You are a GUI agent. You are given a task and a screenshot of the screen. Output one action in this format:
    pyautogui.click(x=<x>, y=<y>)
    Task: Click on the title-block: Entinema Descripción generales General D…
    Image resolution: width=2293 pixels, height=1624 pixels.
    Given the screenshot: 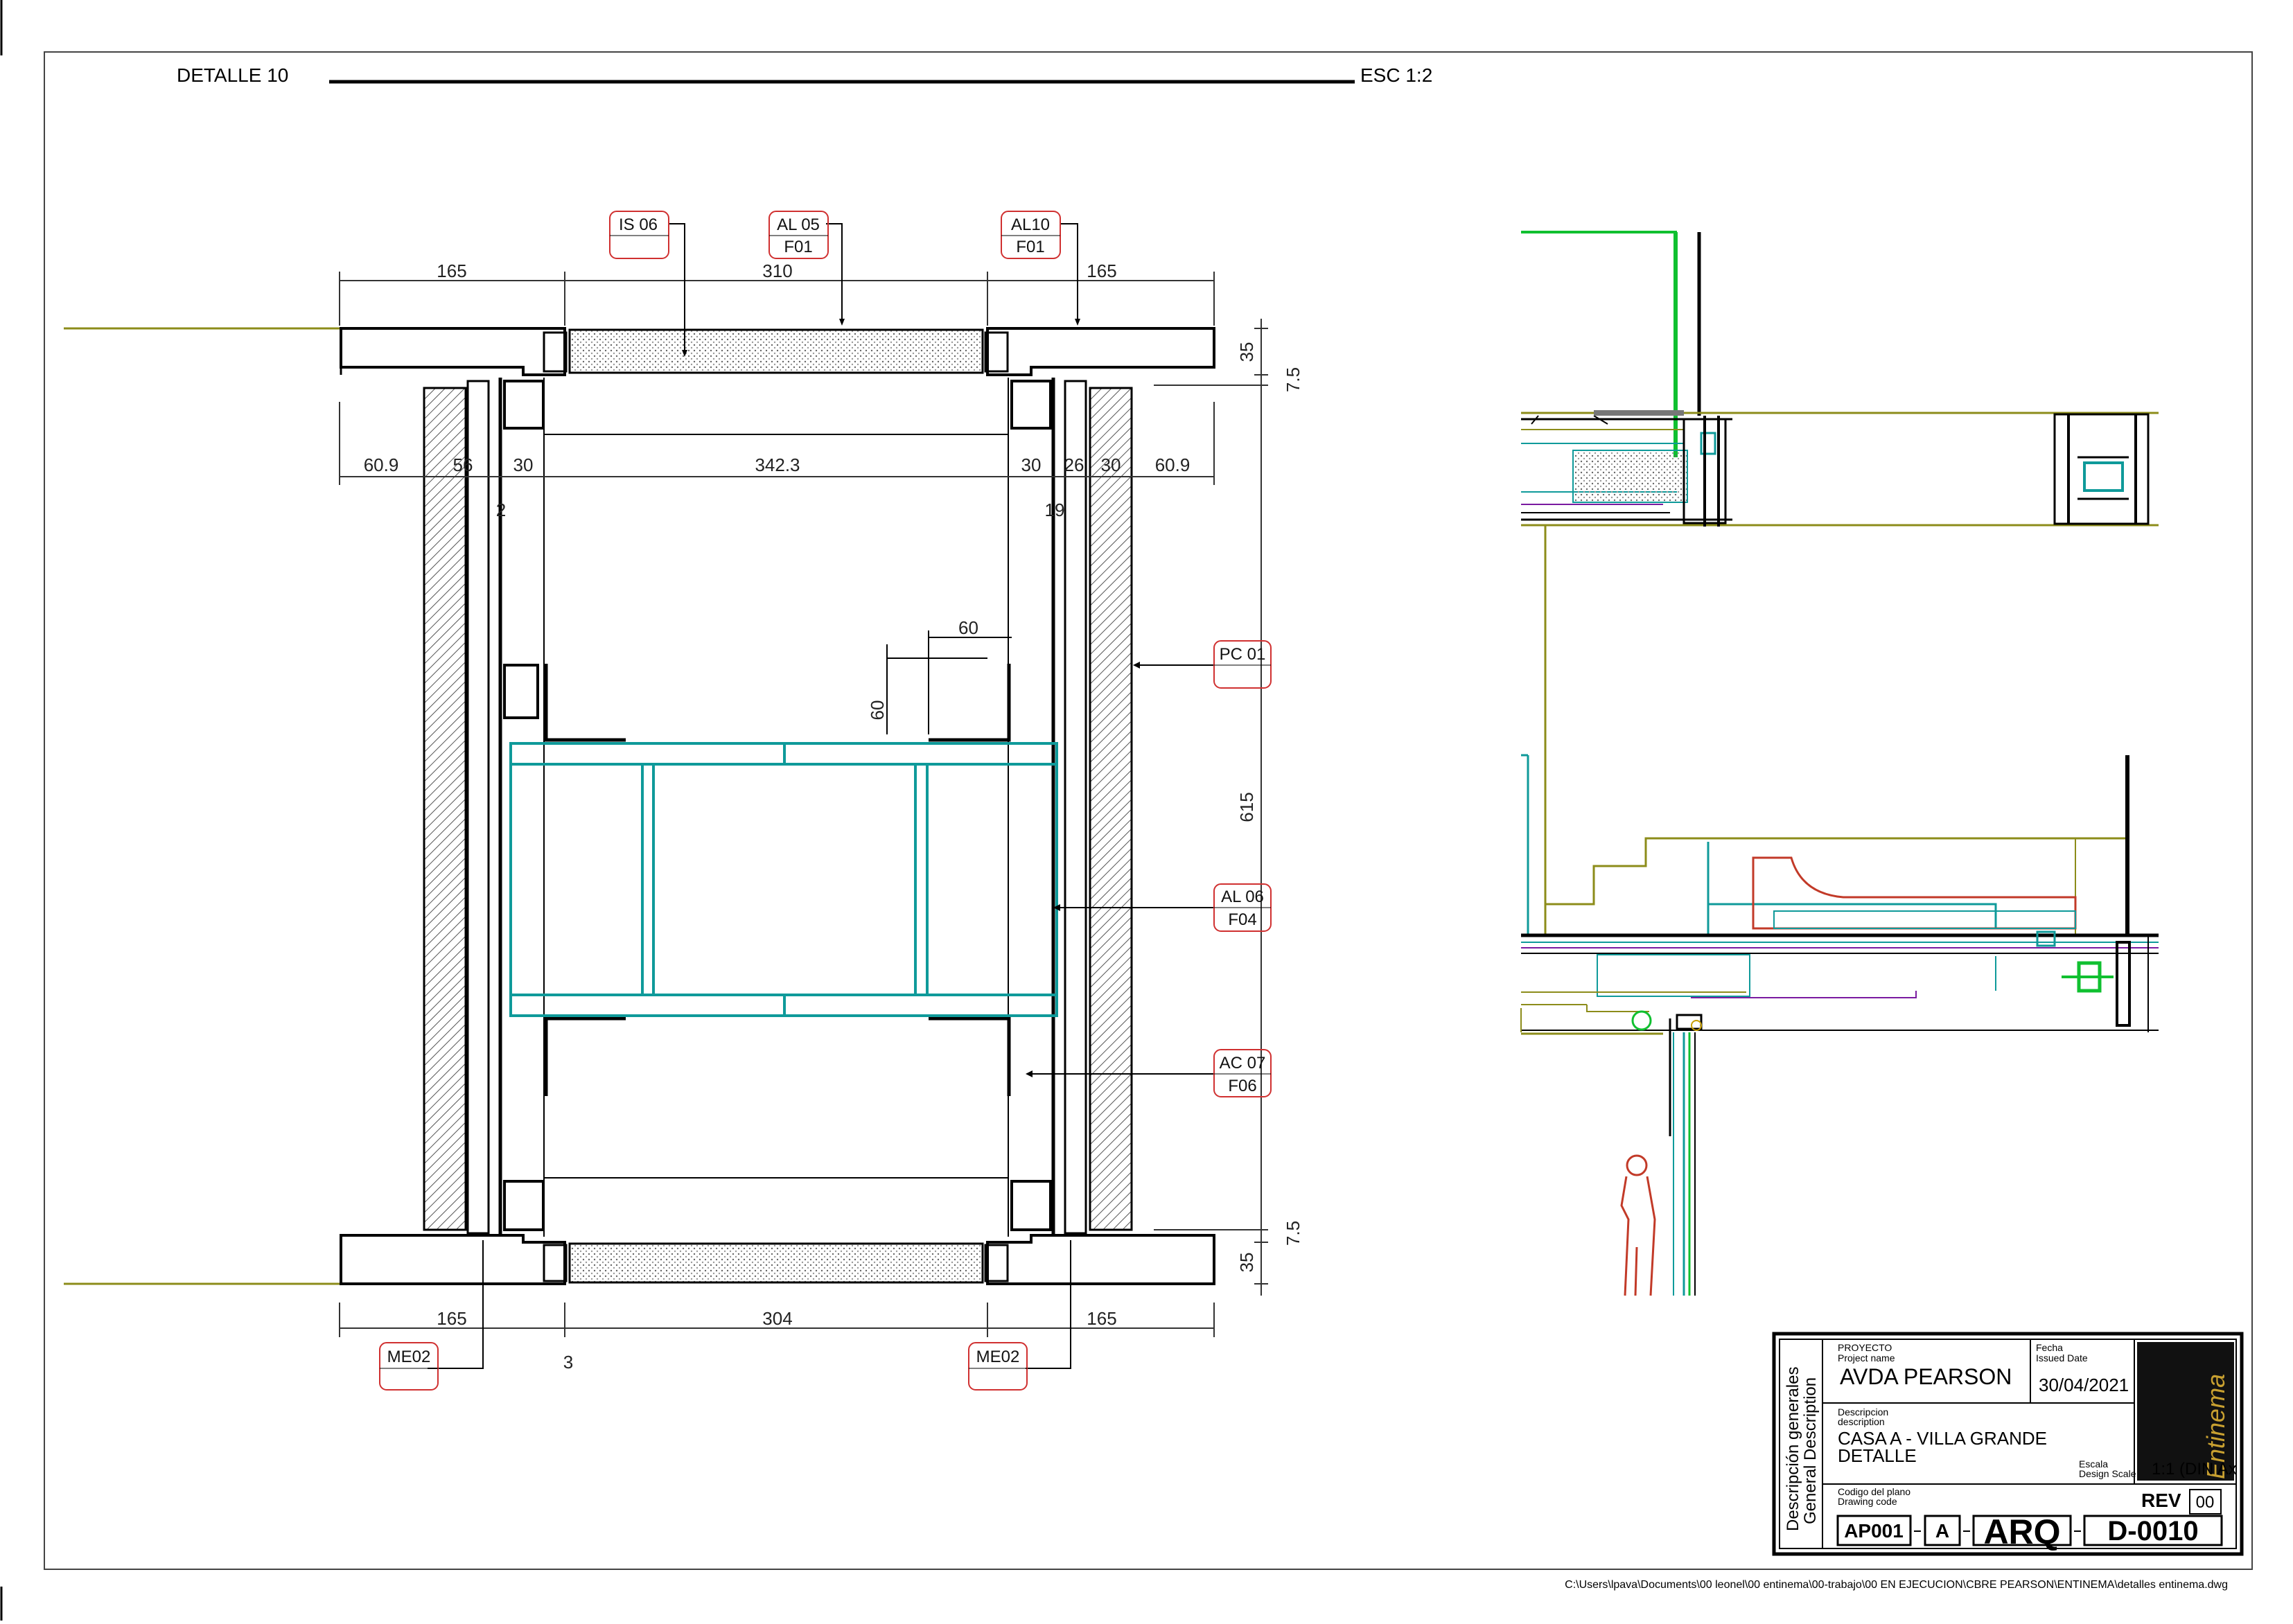 What is the action you would take?
    pyautogui.click(x=2008, y=1444)
    